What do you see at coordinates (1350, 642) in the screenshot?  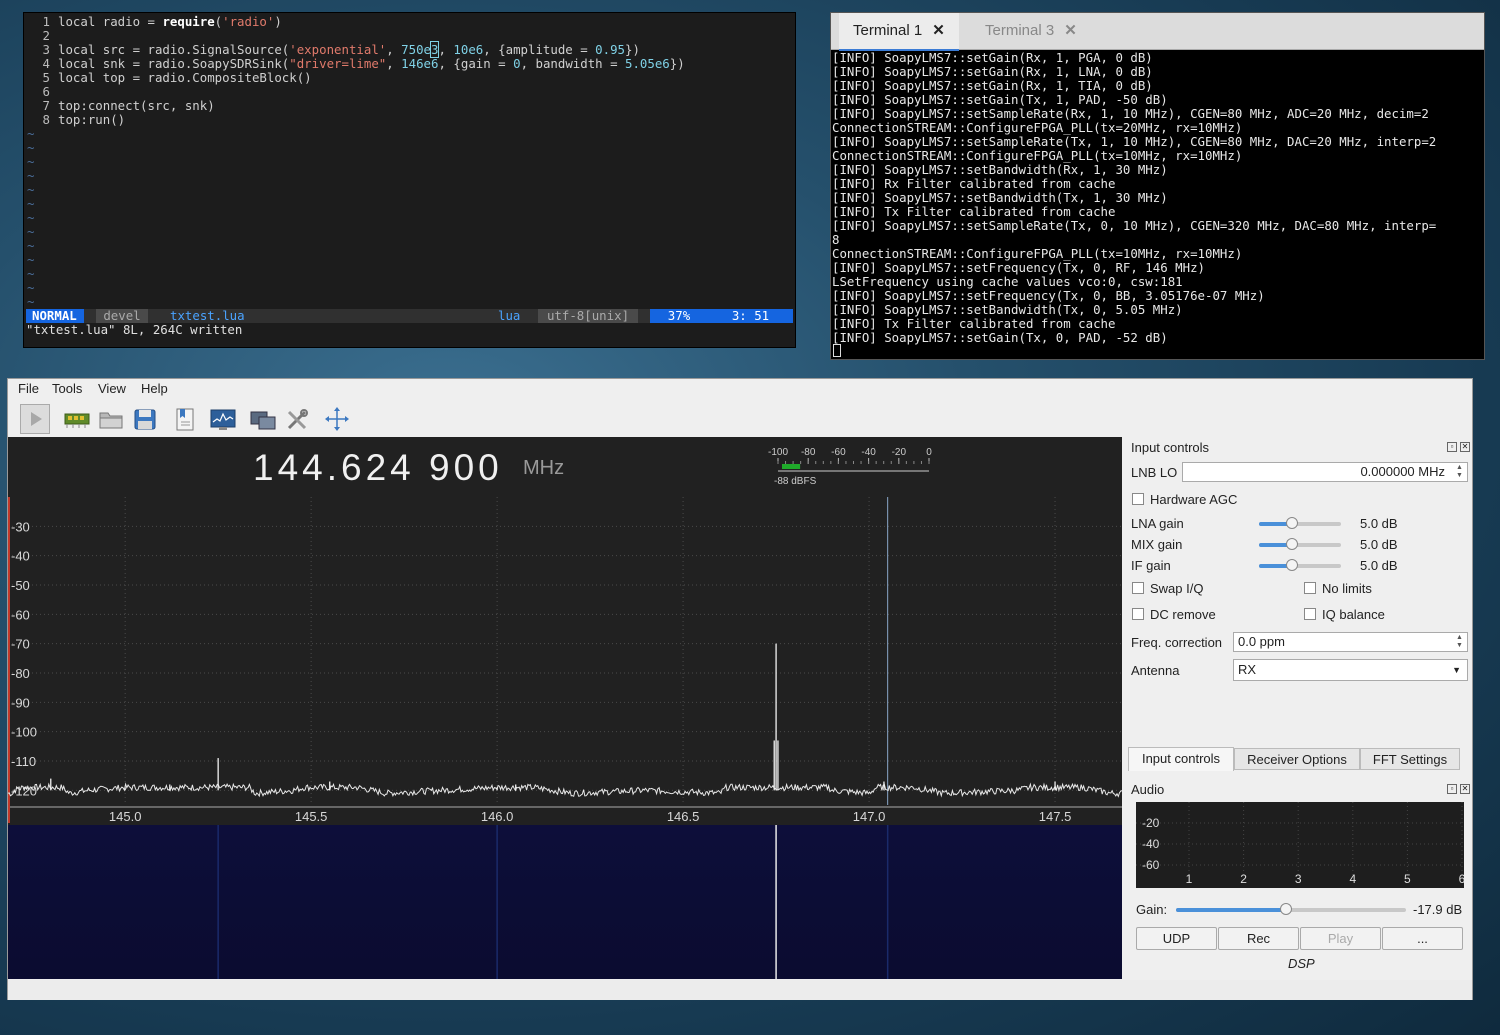 I see `freq-correction-input: 0.0 ppm` at bounding box center [1350, 642].